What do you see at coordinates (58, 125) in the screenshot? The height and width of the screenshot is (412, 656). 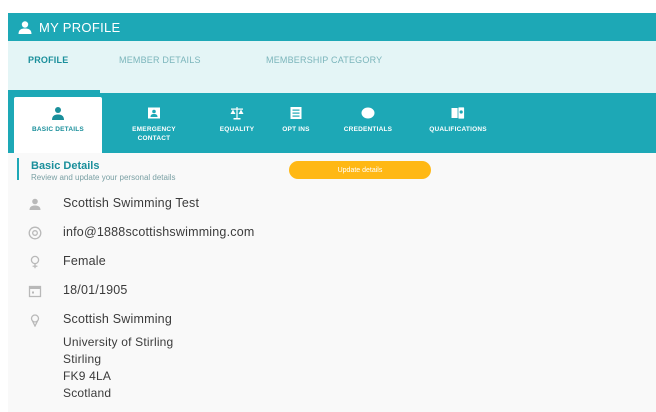 I see `subtab-basic-details: BASIC DETAILS` at bounding box center [58, 125].